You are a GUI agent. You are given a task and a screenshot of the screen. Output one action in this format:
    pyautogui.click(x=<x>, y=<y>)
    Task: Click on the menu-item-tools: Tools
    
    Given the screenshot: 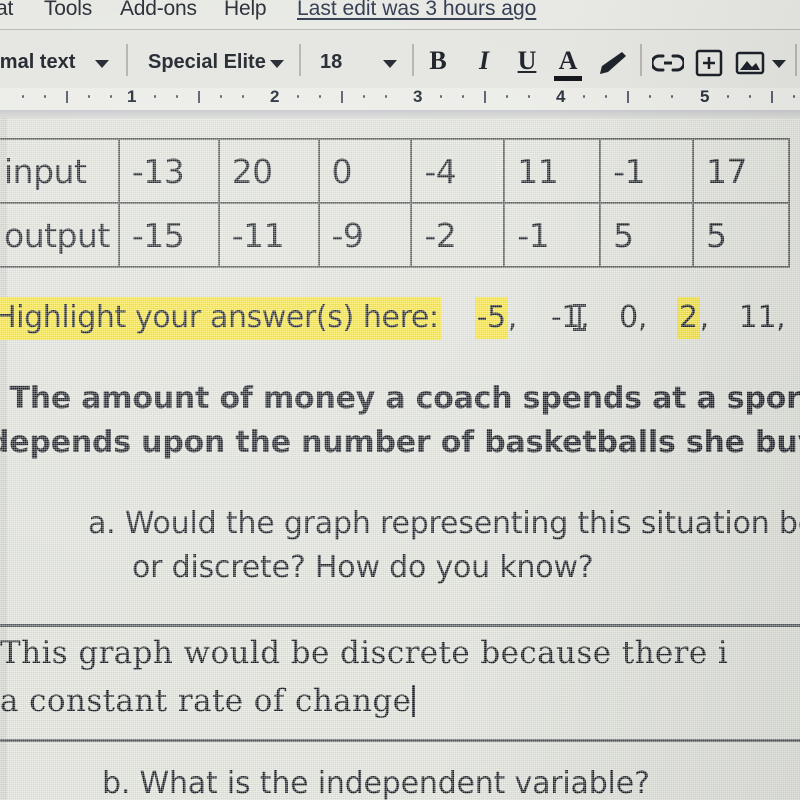 What is the action you would take?
    pyautogui.click(x=68, y=10)
    